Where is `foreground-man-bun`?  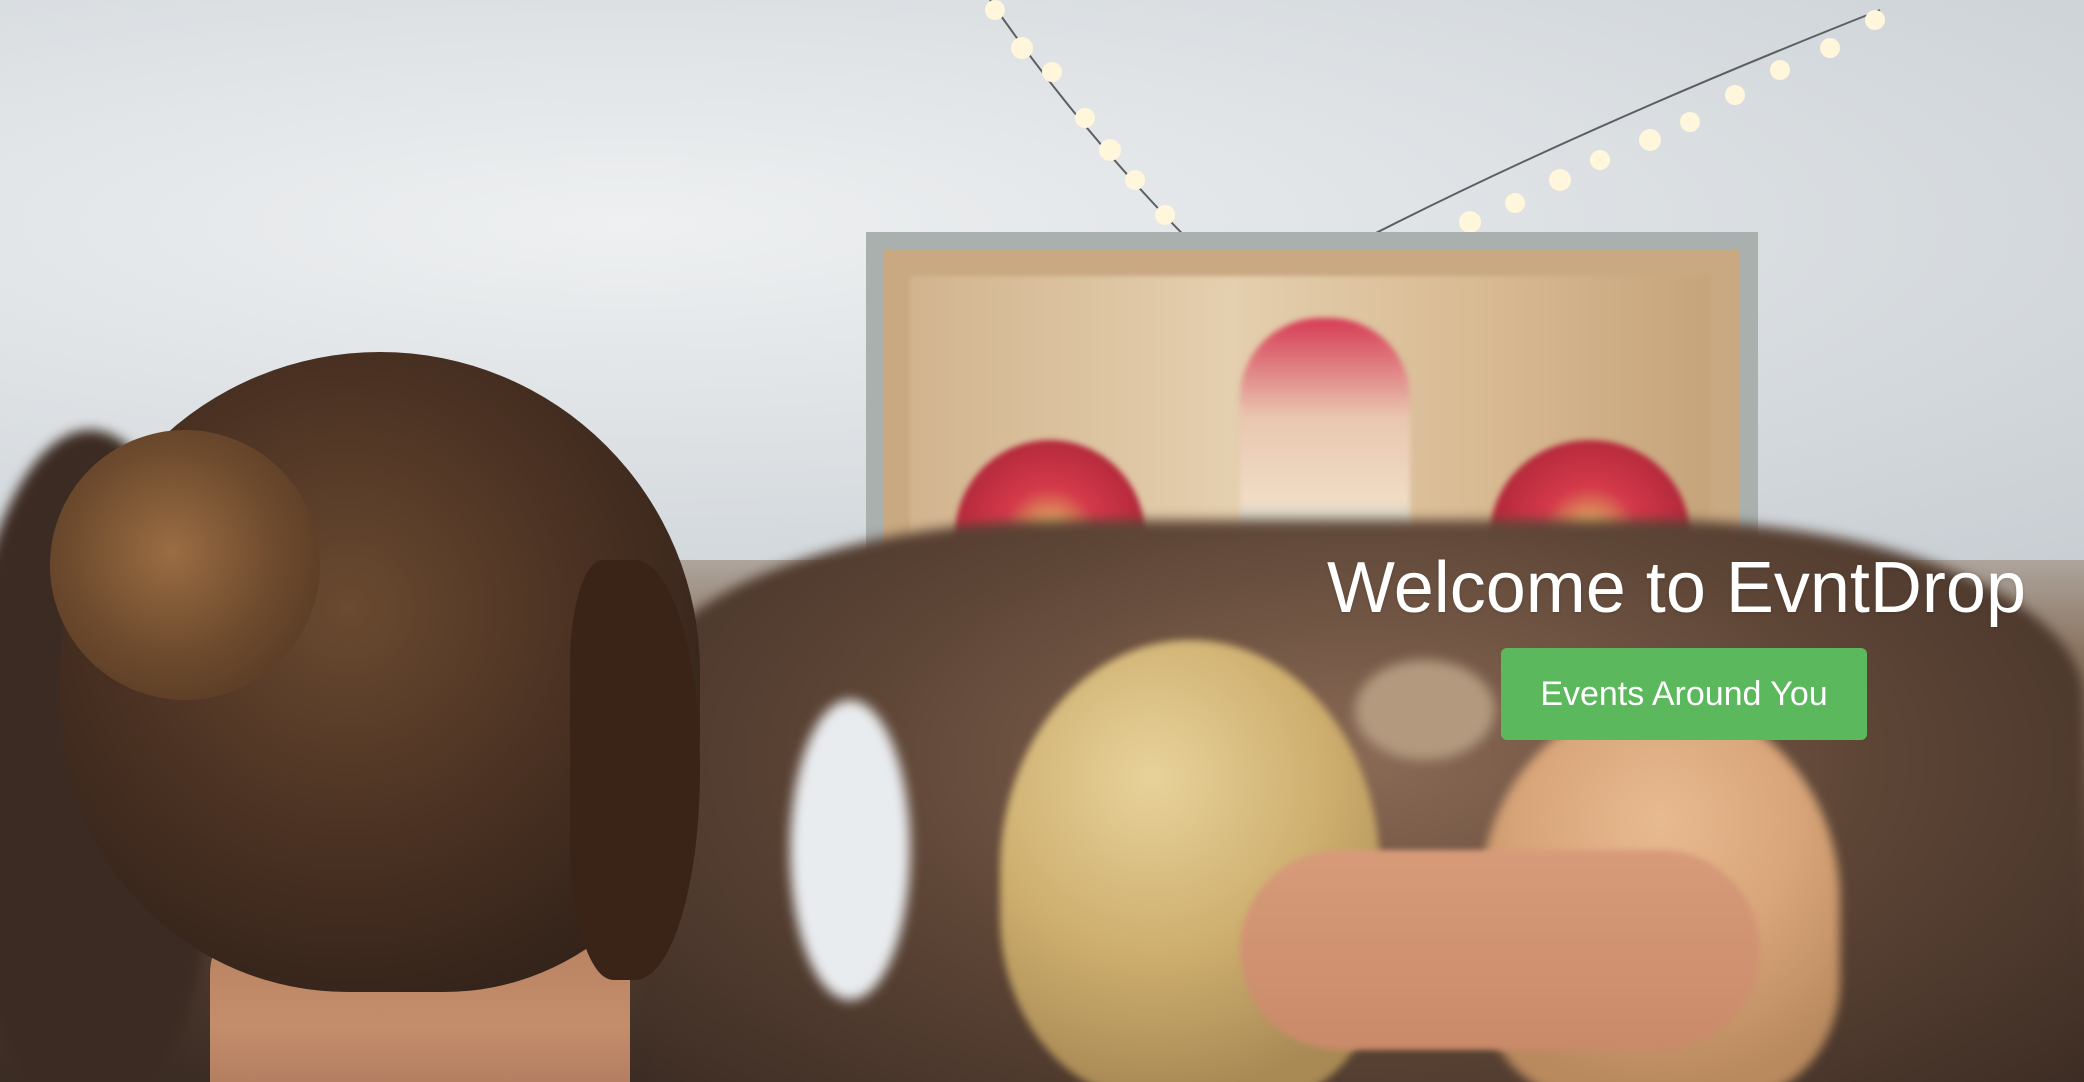 foreground-man-bun is located at coordinates (185, 565).